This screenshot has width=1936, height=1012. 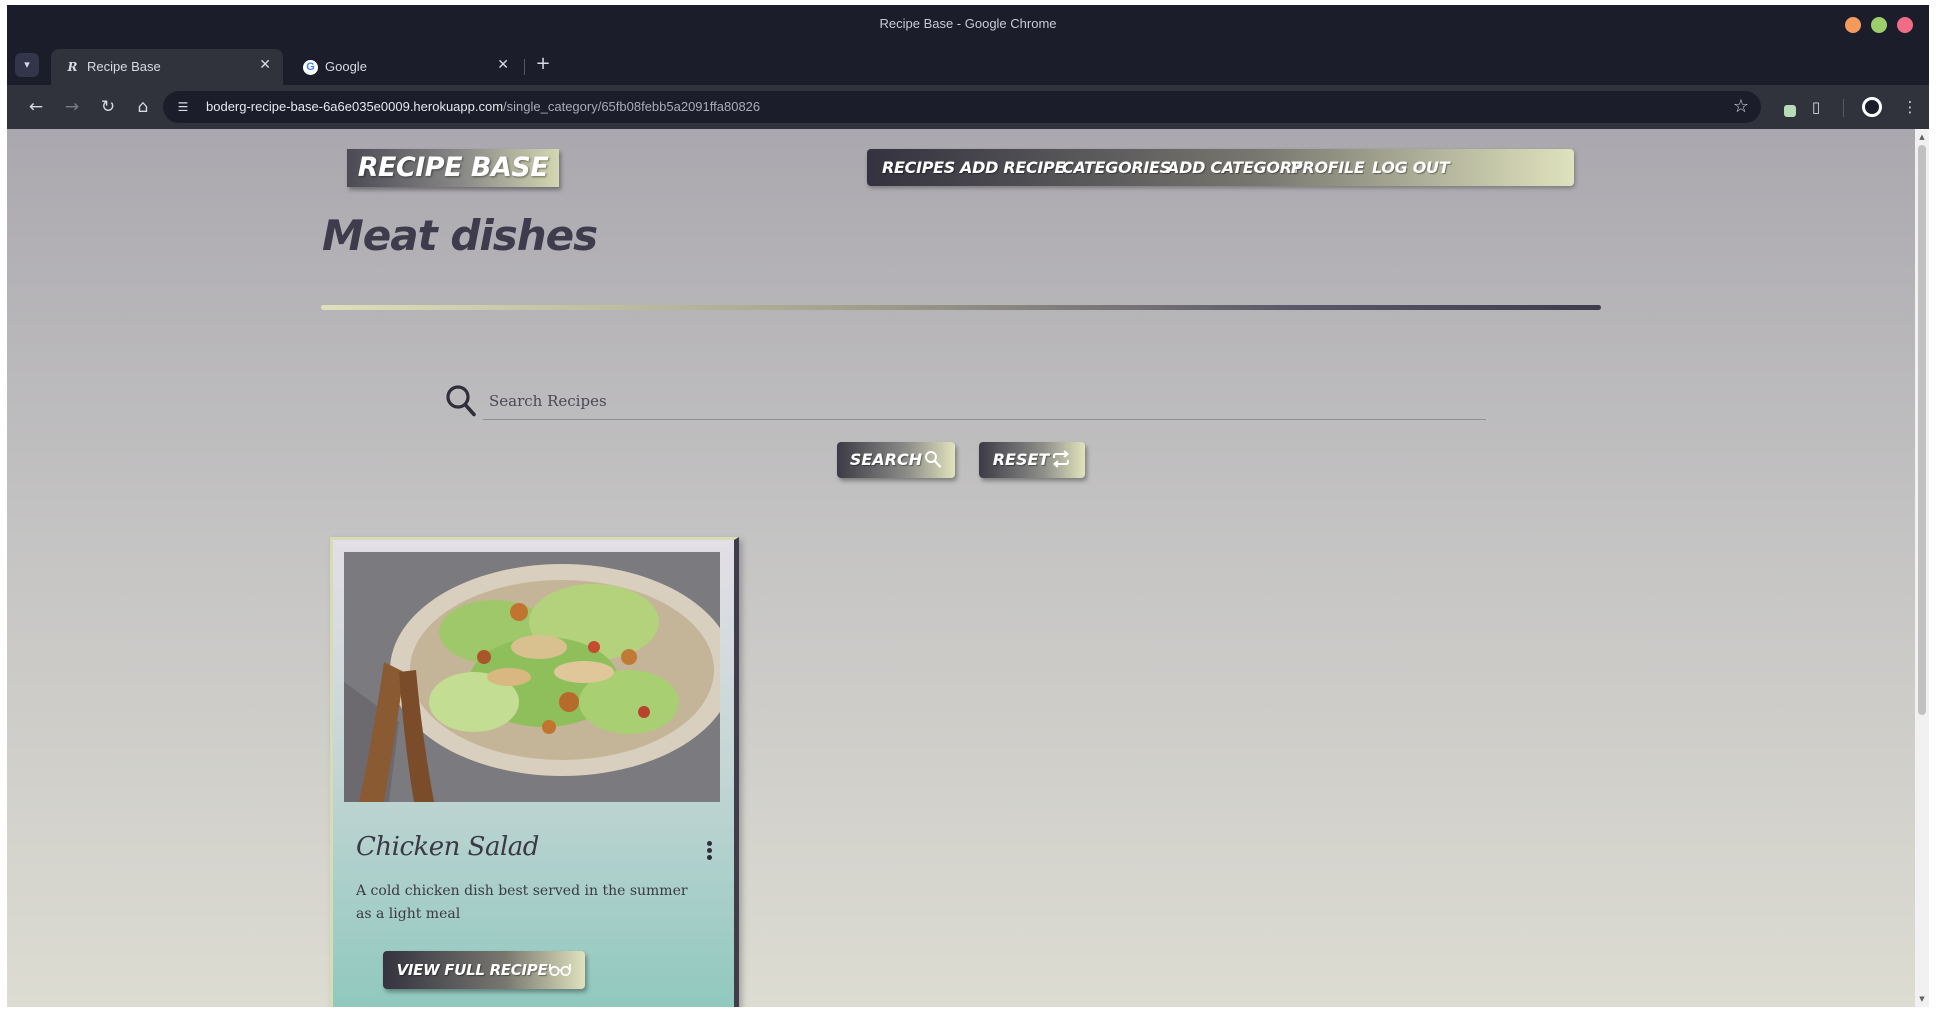 What do you see at coordinates (984, 401) in the screenshot?
I see `search-input` at bounding box center [984, 401].